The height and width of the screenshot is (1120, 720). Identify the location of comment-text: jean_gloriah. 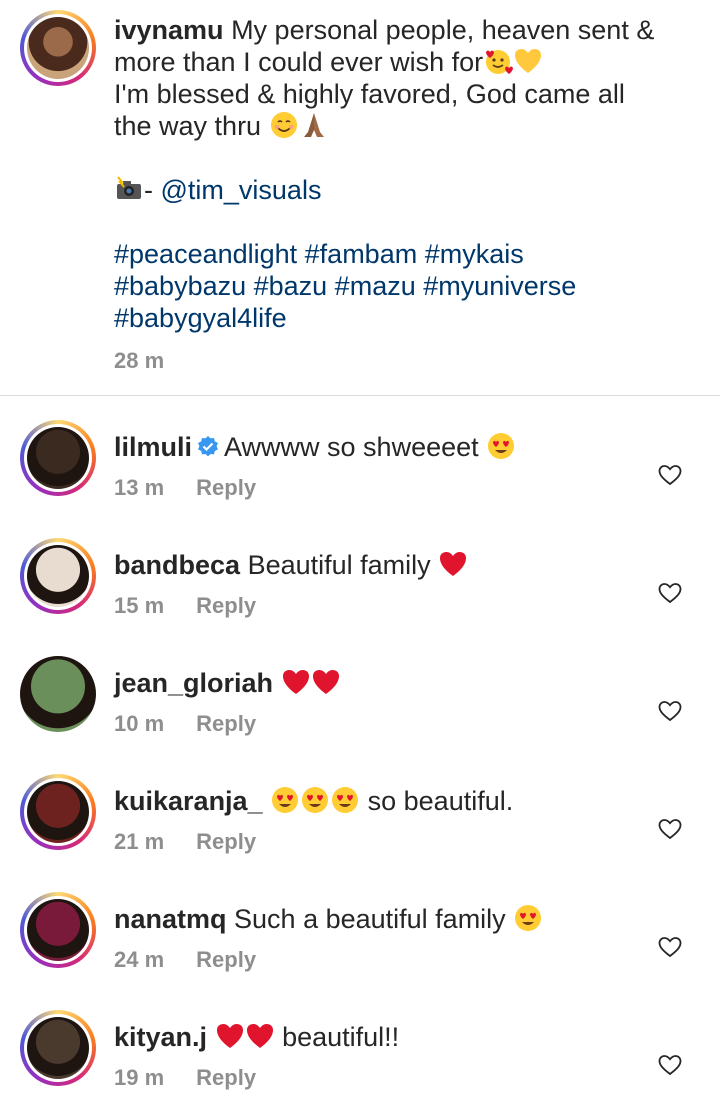
(227, 683).